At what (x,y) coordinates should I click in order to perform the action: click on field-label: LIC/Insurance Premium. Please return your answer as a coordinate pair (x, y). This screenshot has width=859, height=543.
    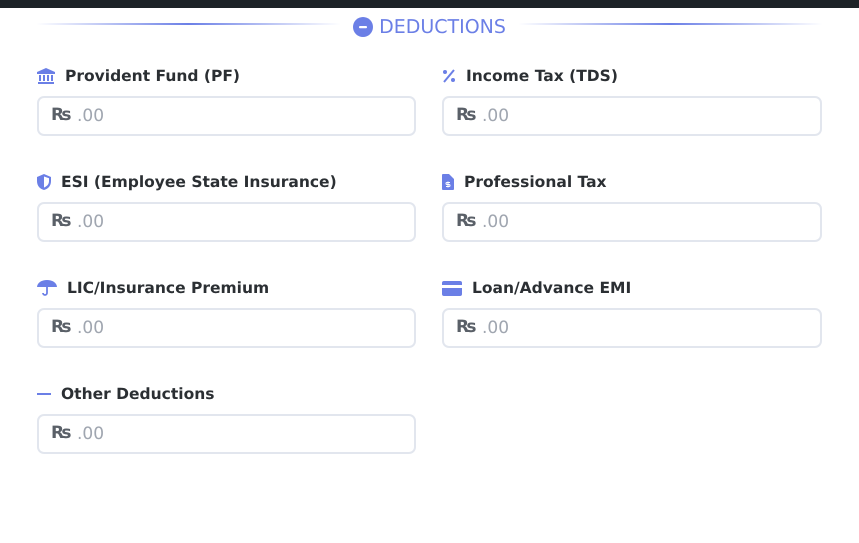
    Looking at the image, I should click on (168, 288).